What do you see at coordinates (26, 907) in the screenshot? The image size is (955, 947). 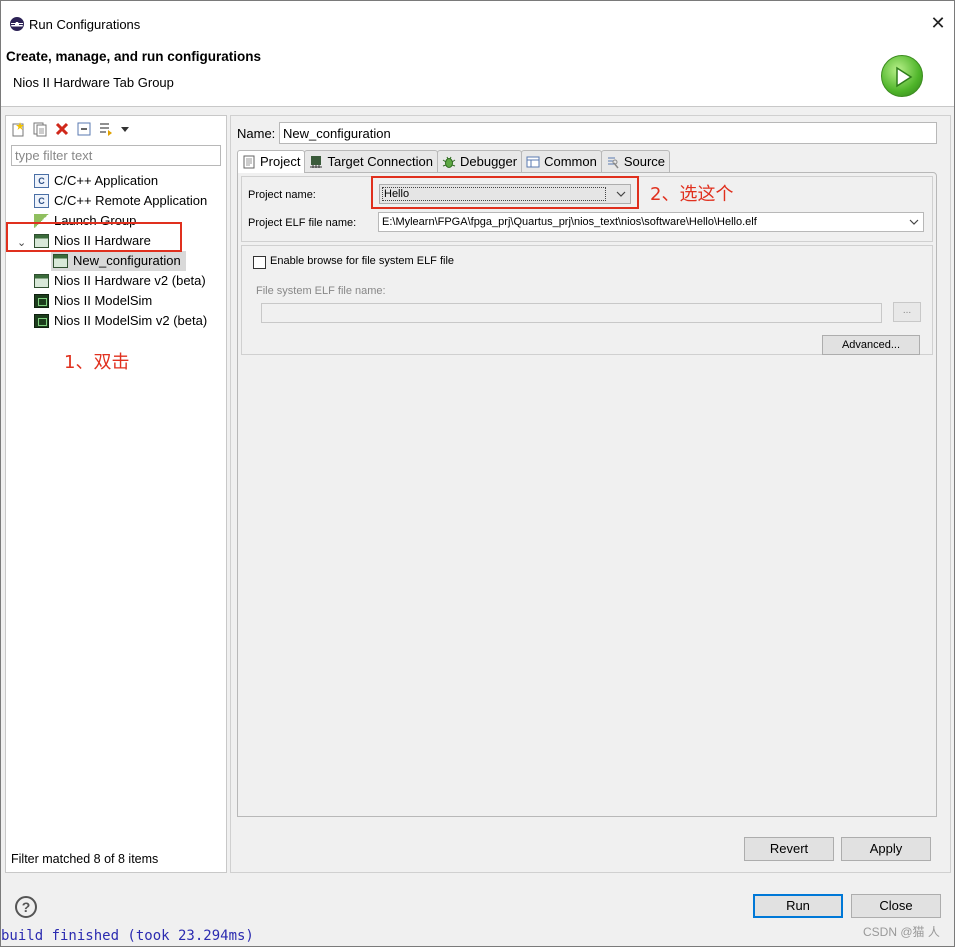 I see `help-icon: ?` at bounding box center [26, 907].